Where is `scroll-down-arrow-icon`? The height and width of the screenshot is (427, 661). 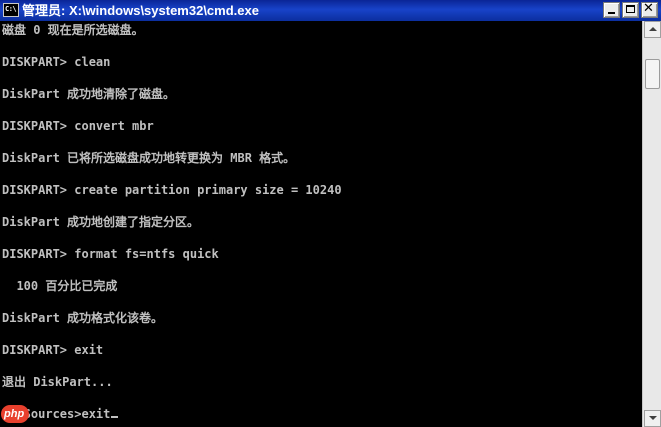
scroll-down-arrow-icon is located at coordinates (653, 418).